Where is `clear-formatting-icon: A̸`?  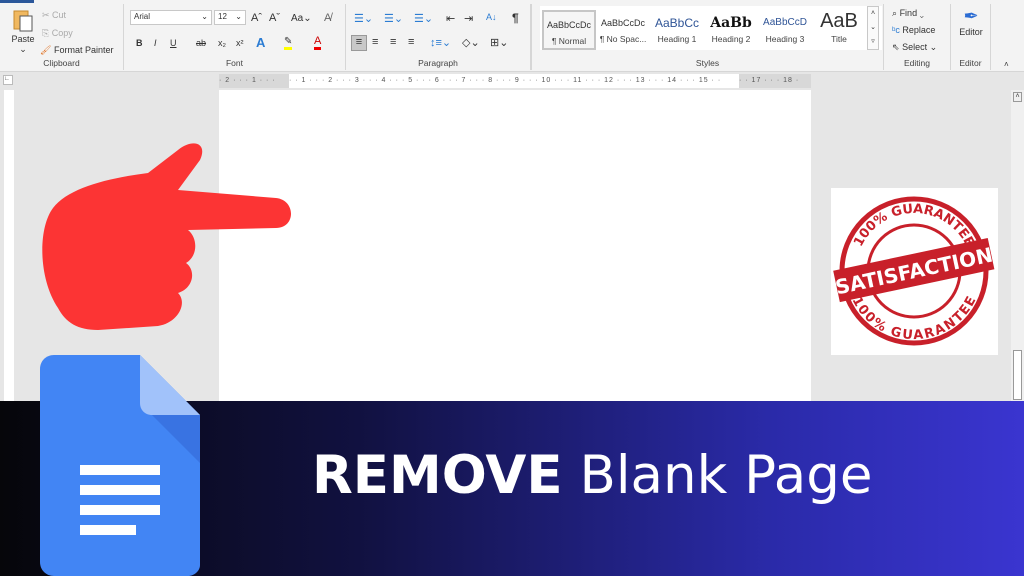
clear-formatting-icon: A̸ is located at coordinates (327, 18).